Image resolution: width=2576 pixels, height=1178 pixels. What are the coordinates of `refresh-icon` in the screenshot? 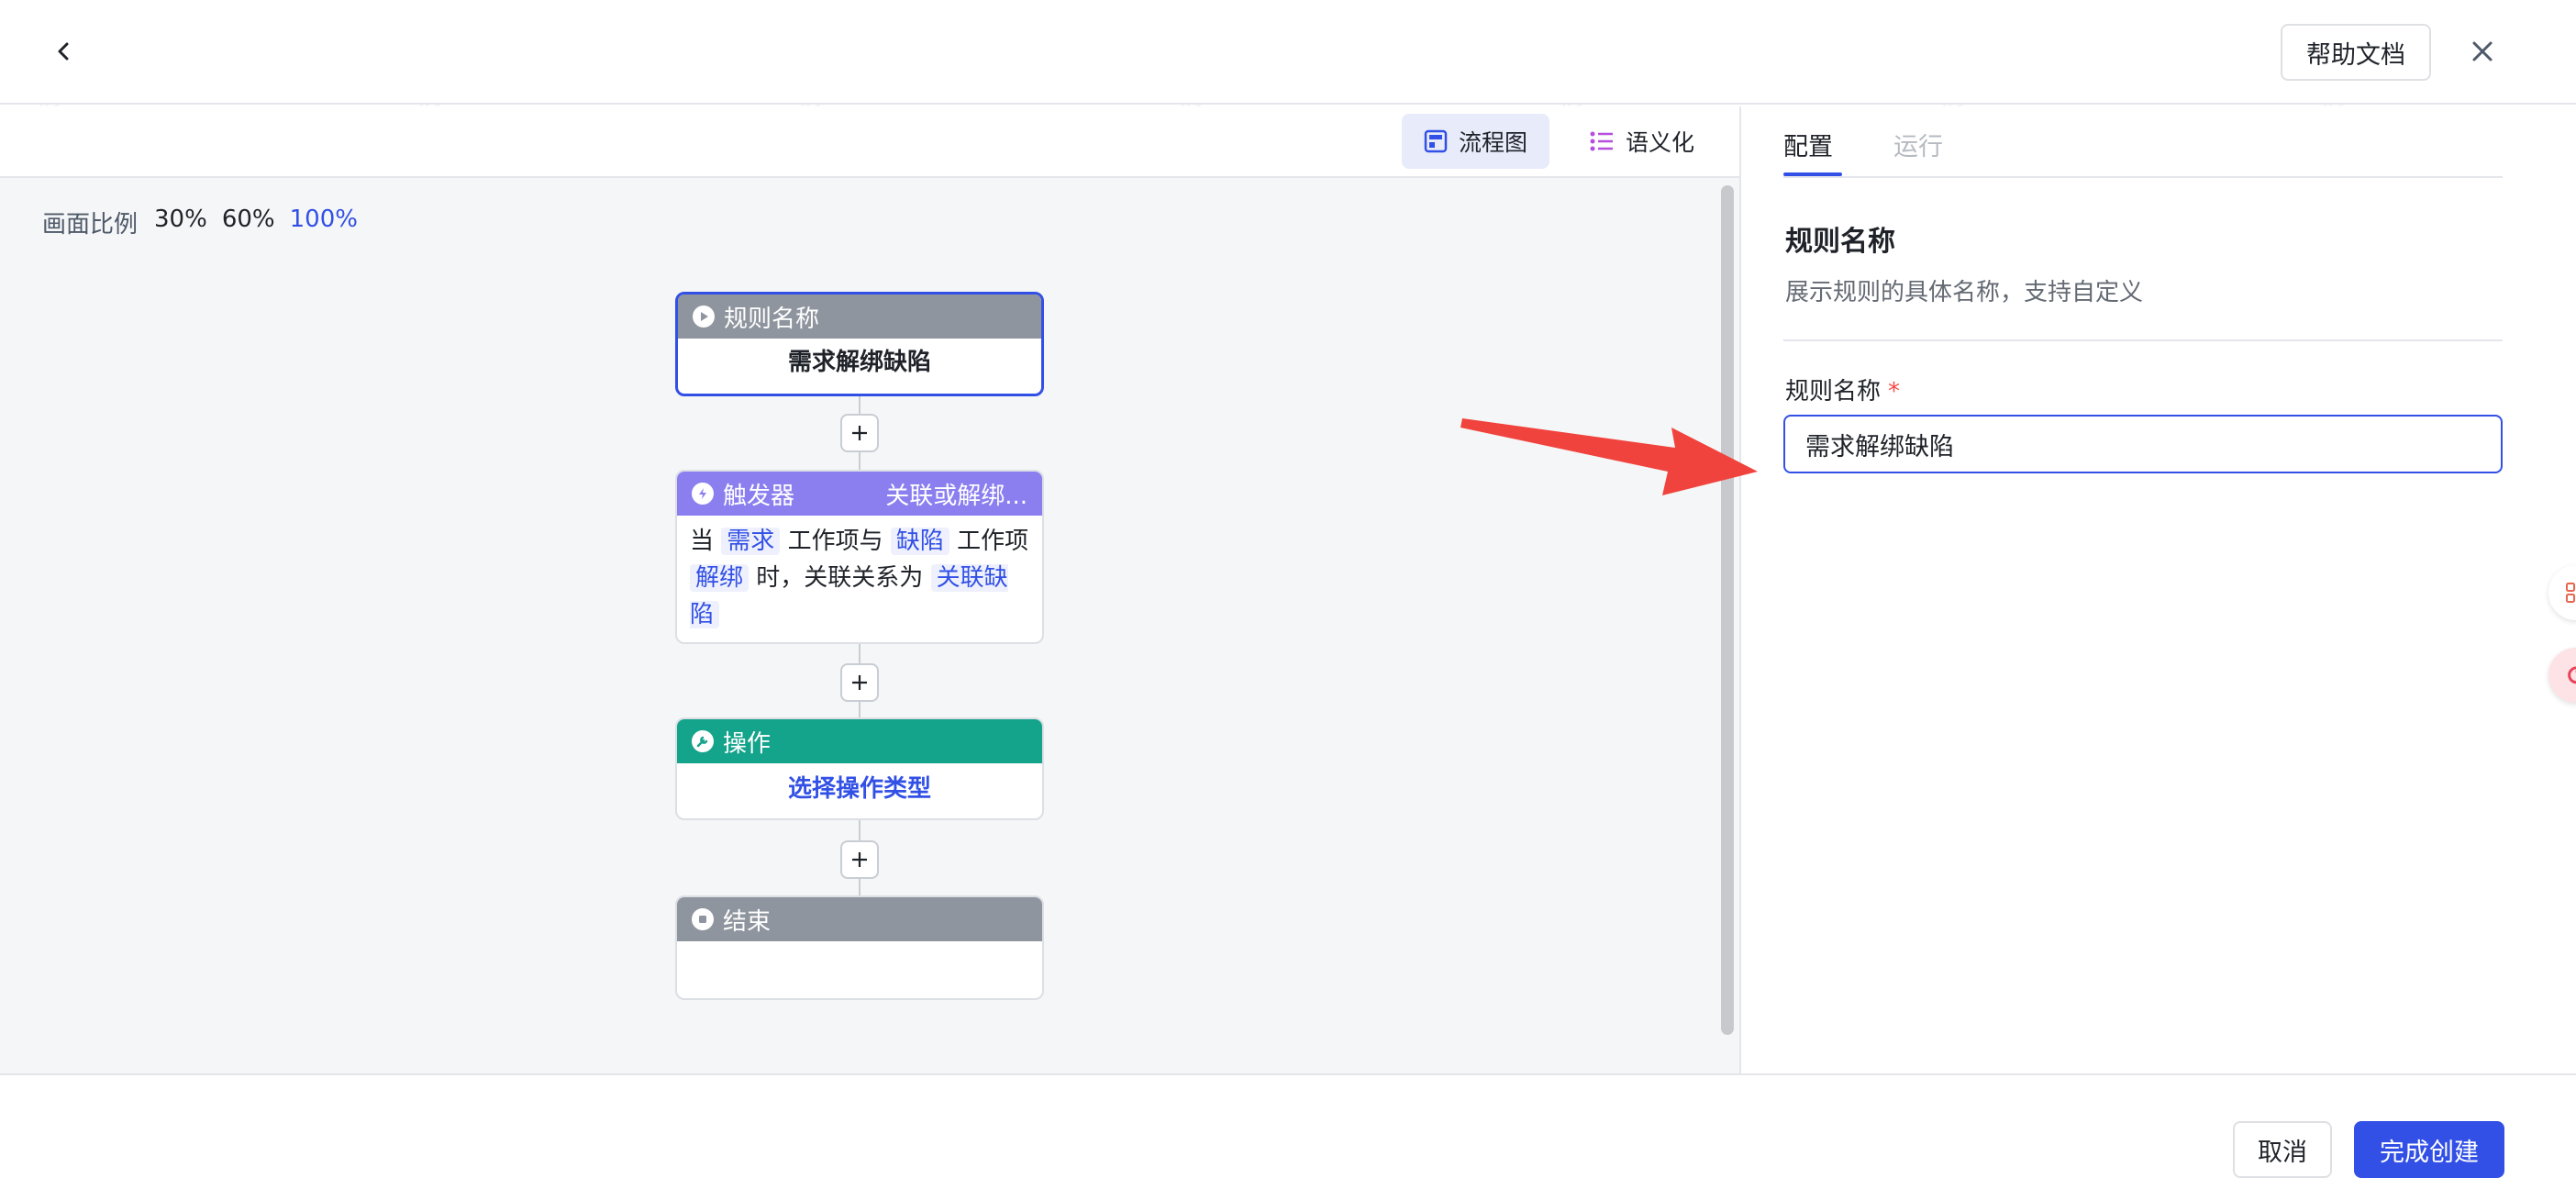 It's located at (2572, 675).